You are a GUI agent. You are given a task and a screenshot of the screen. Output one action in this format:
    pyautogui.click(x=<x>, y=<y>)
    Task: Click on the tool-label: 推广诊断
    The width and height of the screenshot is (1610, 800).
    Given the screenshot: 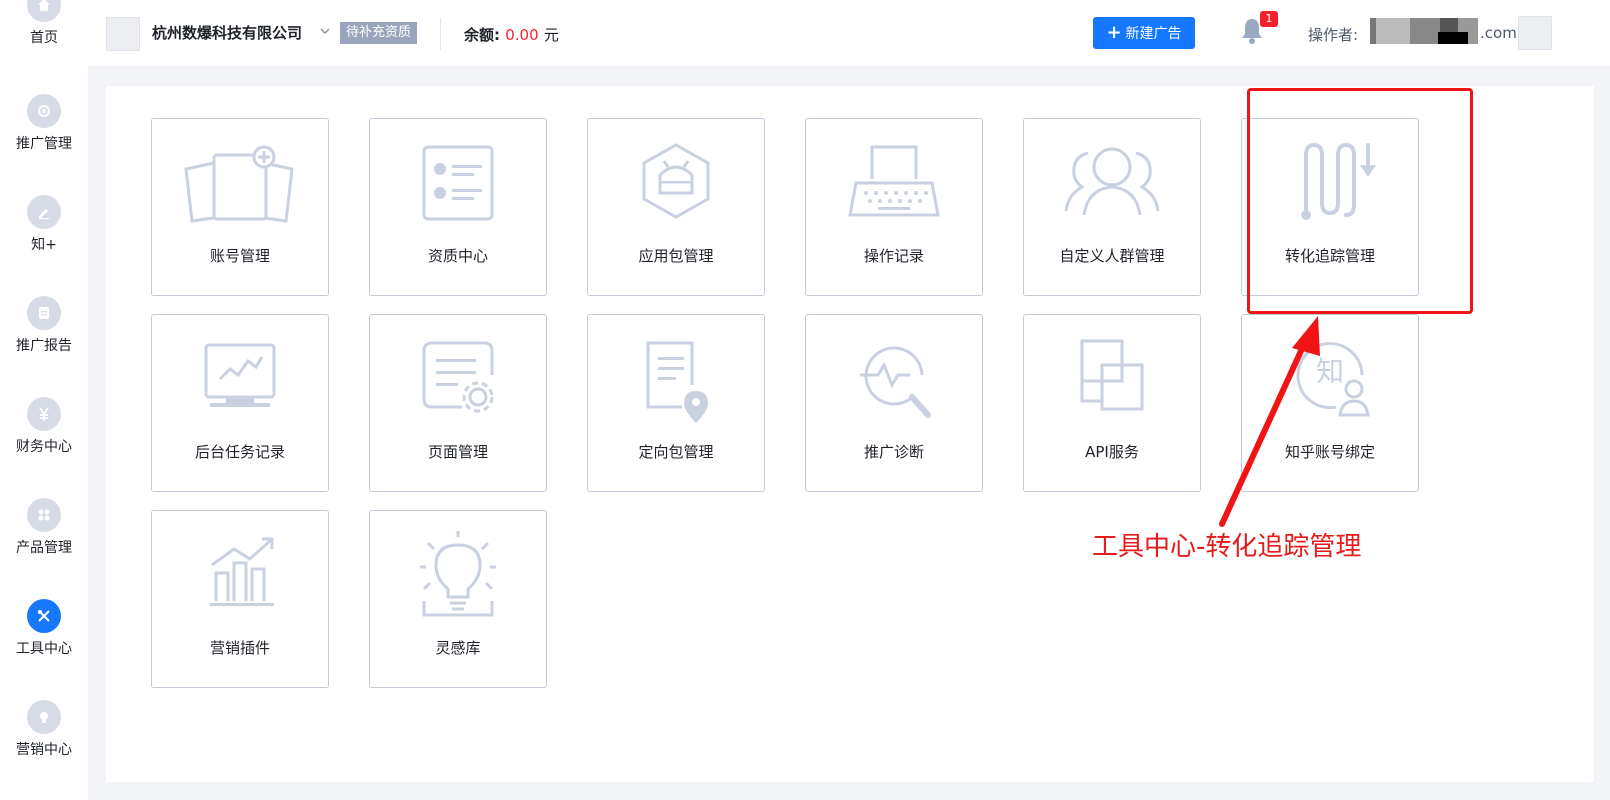 What is the action you would take?
    pyautogui.click(x=893, y=452)
    